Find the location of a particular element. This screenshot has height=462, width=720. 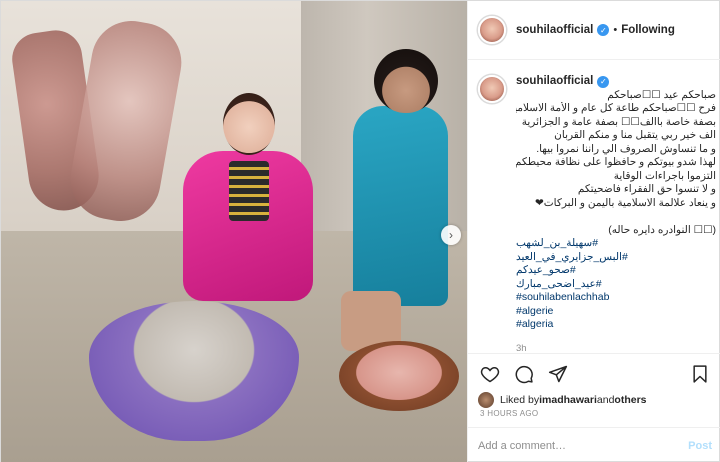

caption-line: التزموا باجراءات الوقاية is located at coordinates (664, 175).